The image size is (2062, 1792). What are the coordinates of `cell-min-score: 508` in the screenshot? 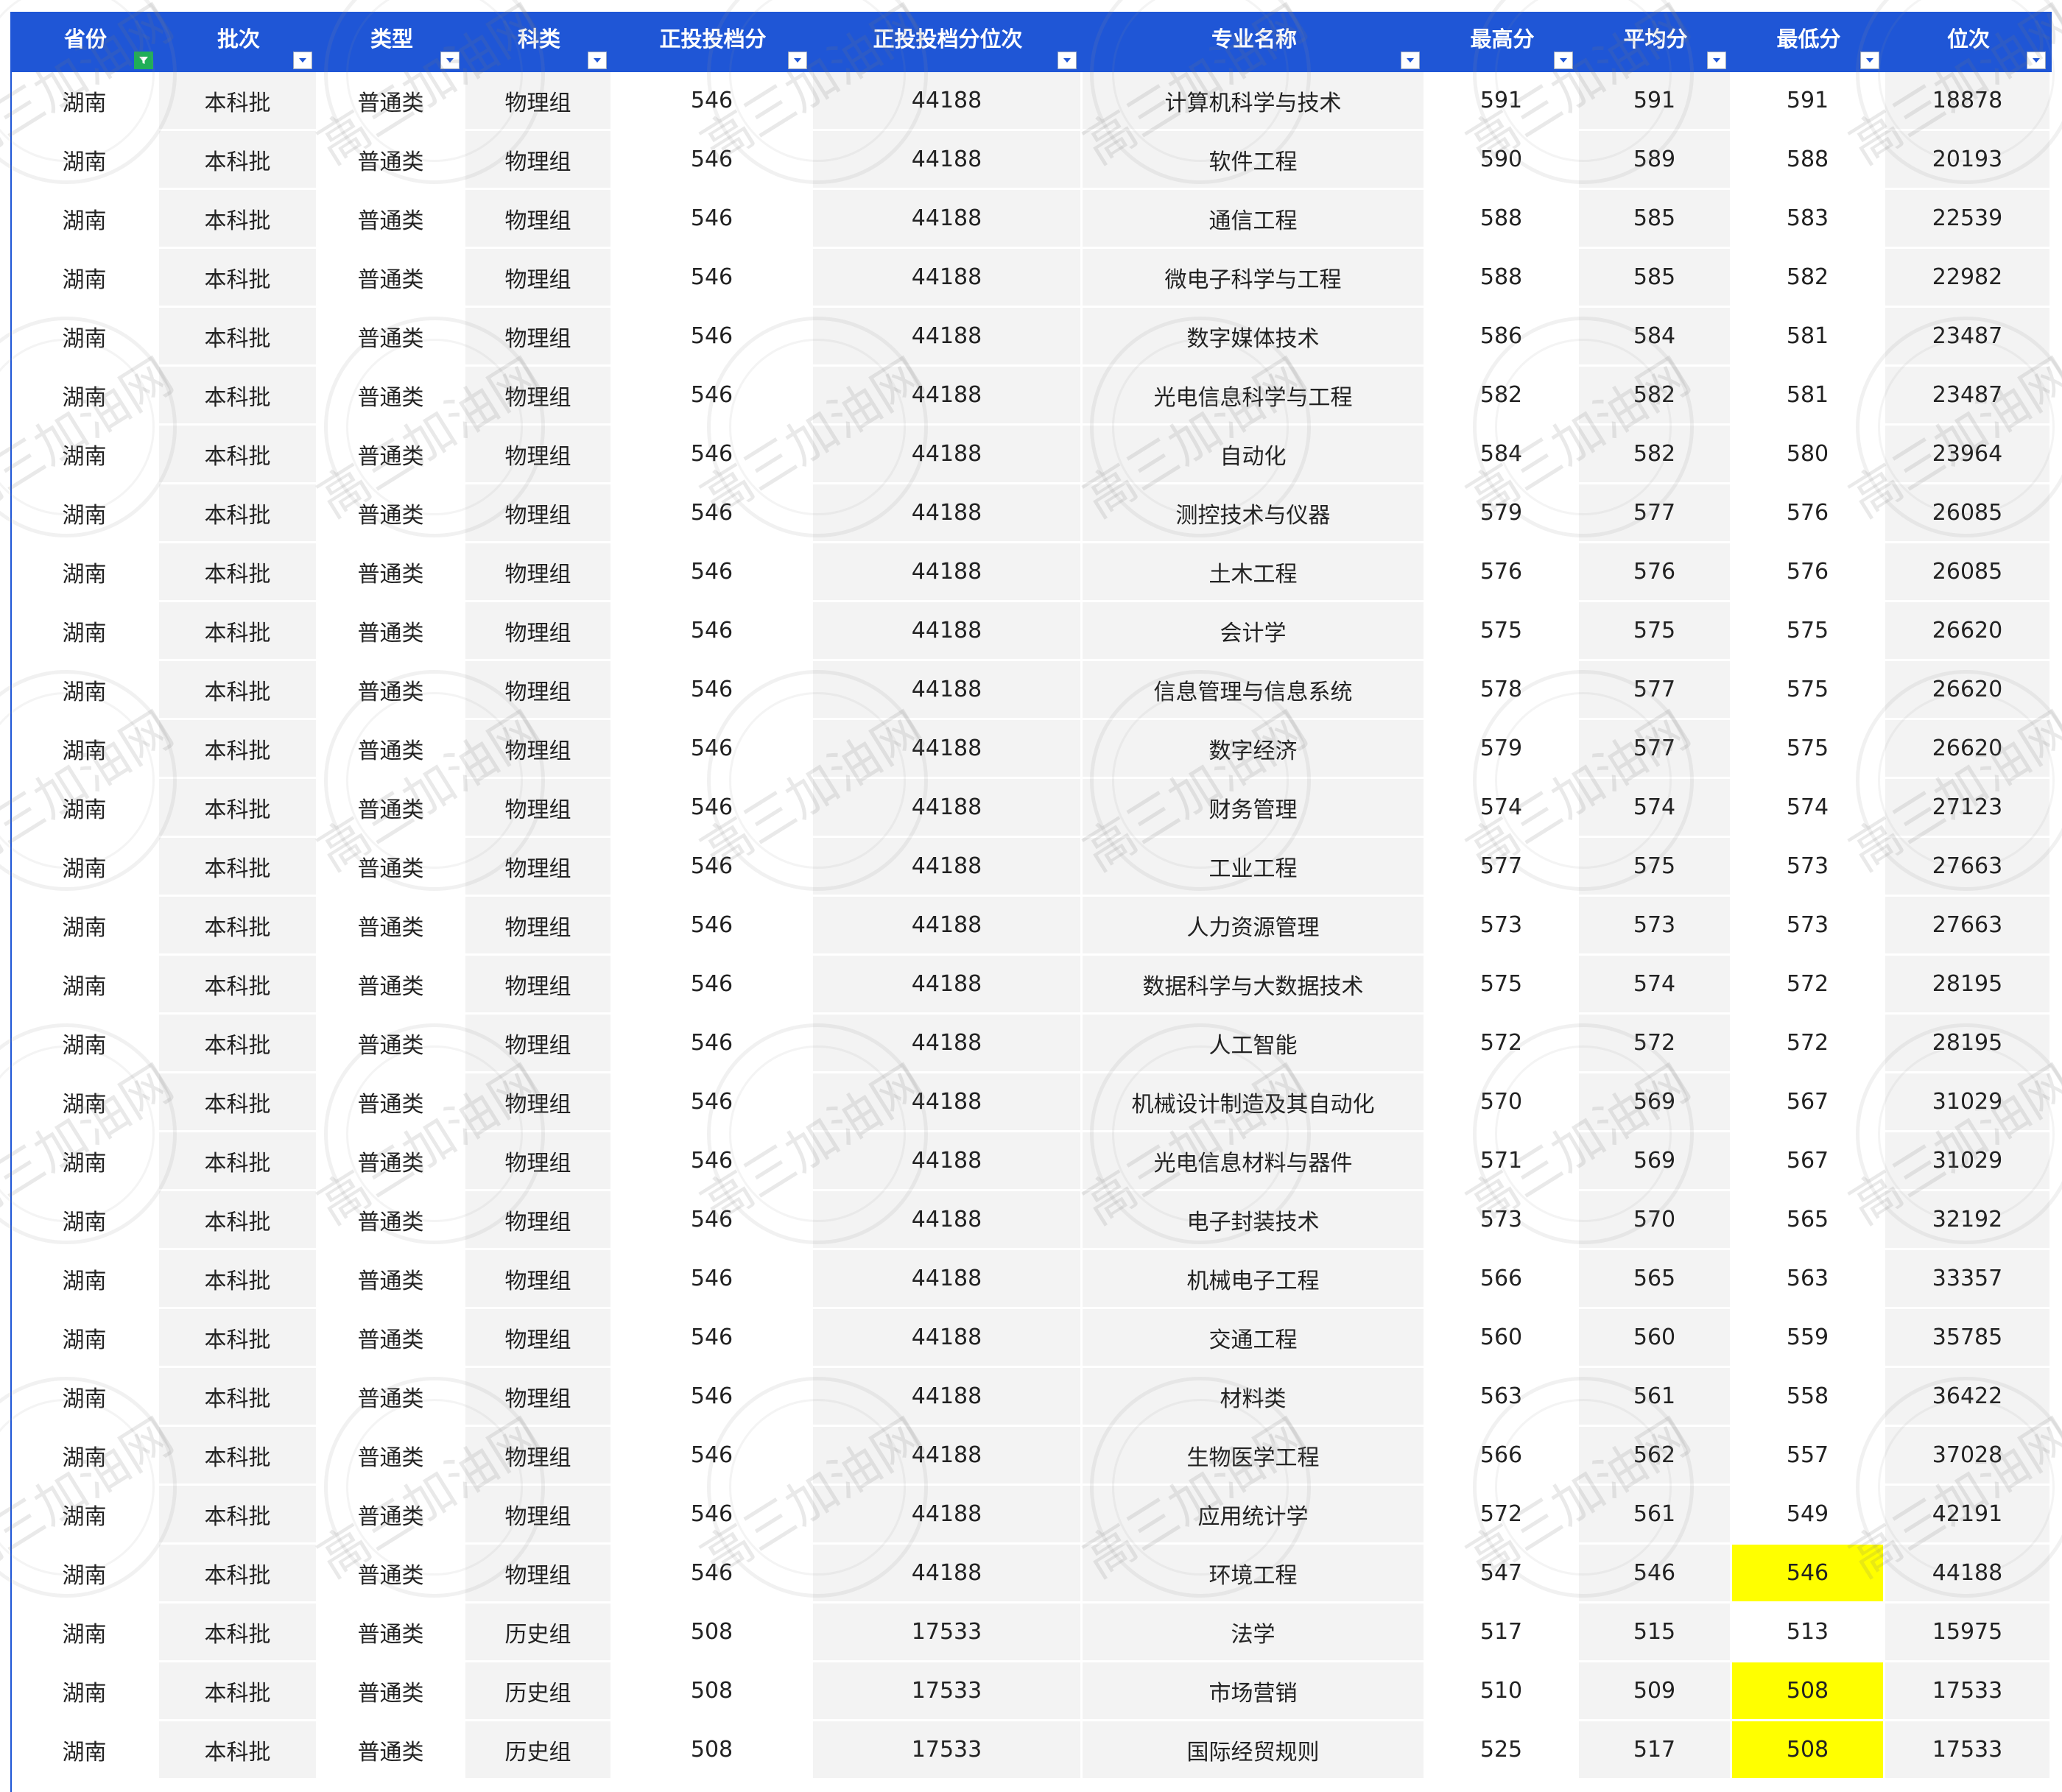 It's located at (1808, 1692).